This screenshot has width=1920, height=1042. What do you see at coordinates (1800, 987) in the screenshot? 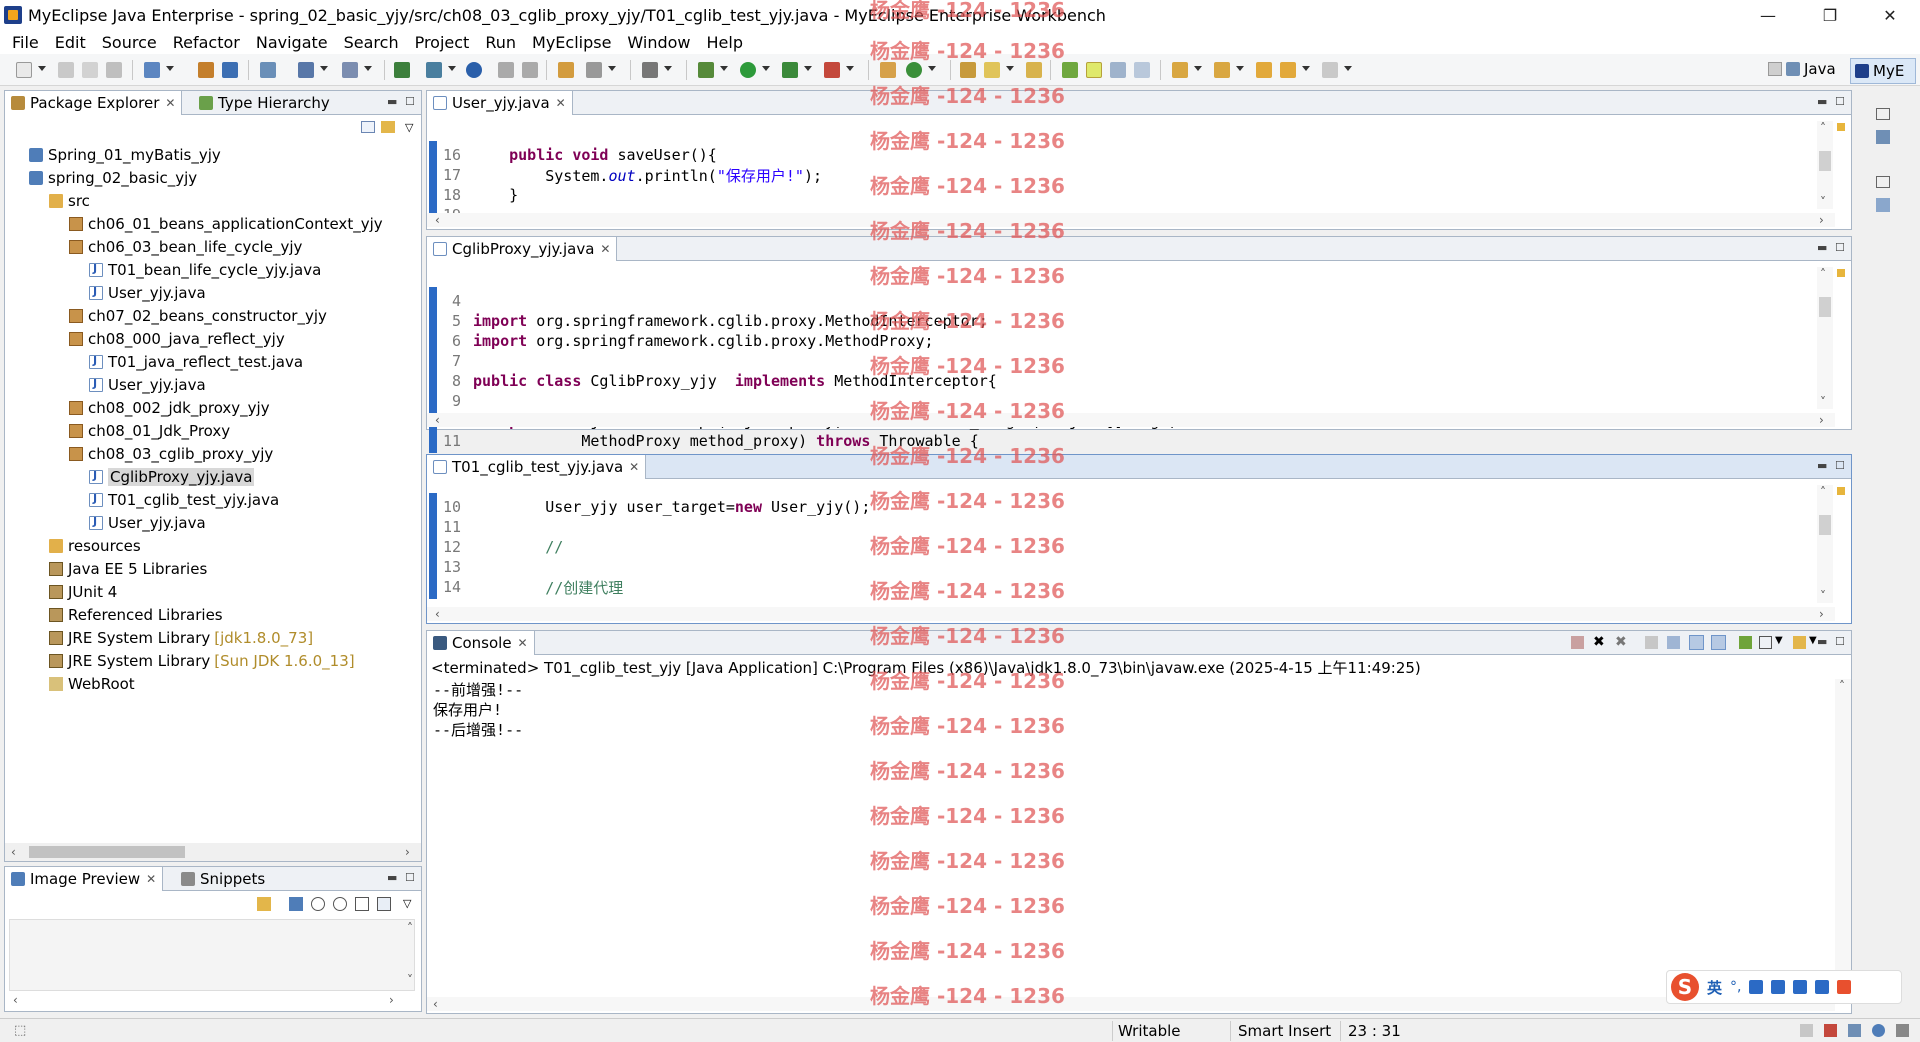
I see `skin-icon` at bounding box center [1800, 987].